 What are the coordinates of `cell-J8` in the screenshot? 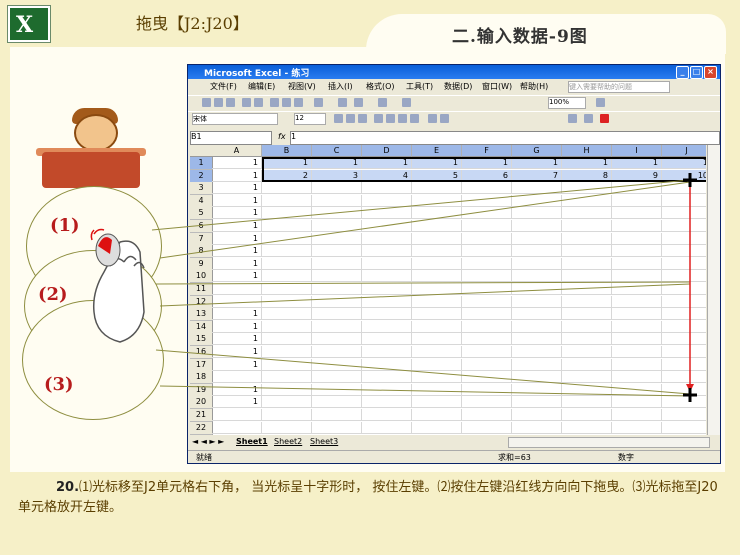 It's located at (684, 251).